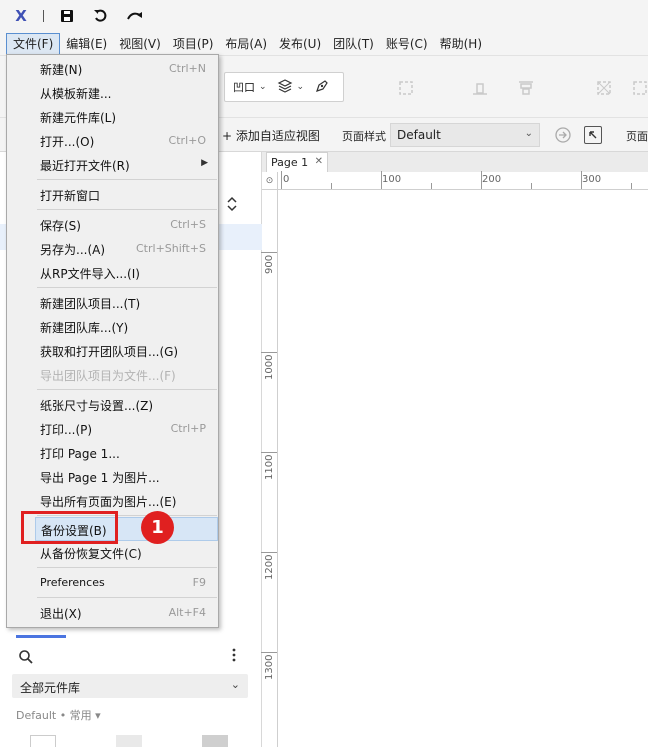 This screenshot has height=747, width=648. I want to click on menu-item-preferences: Preferences F9, so click(126, 583).